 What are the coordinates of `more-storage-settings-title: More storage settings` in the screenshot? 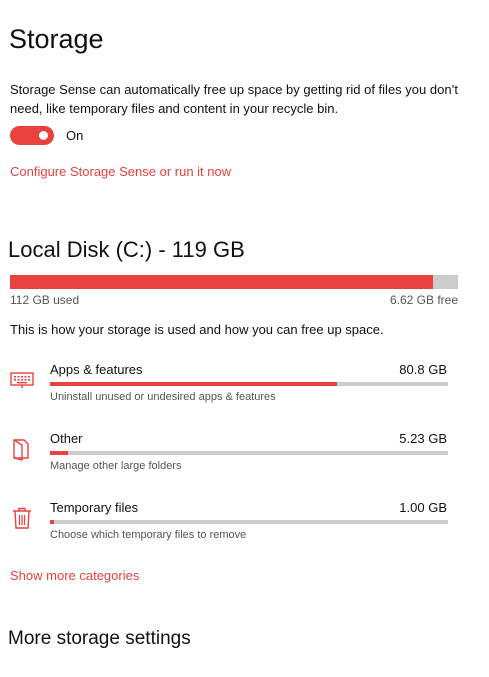 It's located at (99, 638).